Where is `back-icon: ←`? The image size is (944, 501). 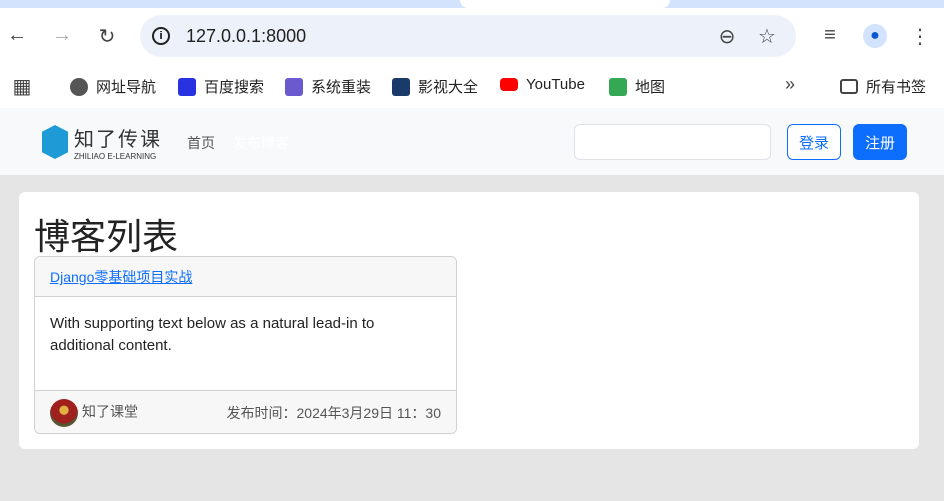
back-icon: ← is located at coordinates (17, 35).